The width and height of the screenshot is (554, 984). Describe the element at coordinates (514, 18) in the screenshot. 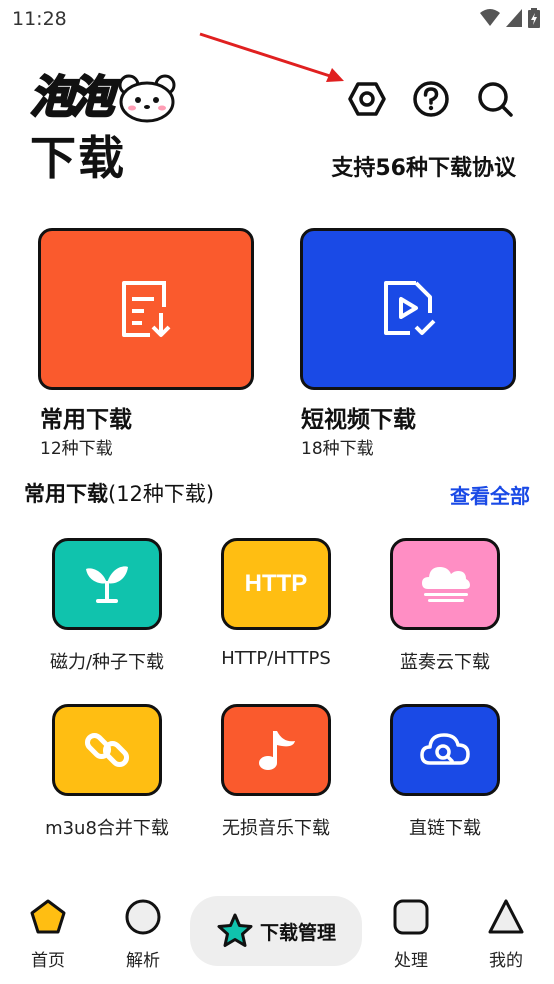

I see `signal-icon` at that location.